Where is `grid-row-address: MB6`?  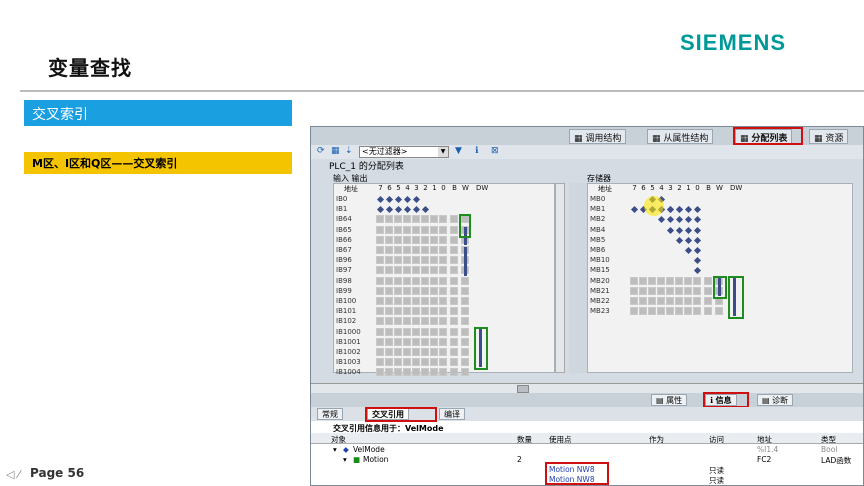 grid-row-address: MB6 is located at coordinates (598, 250).